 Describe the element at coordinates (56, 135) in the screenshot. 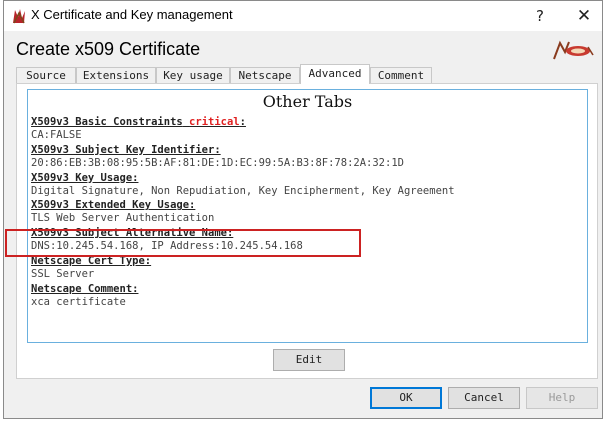

I see `section-value-basic-constraints: CA:FALSE` at that location.